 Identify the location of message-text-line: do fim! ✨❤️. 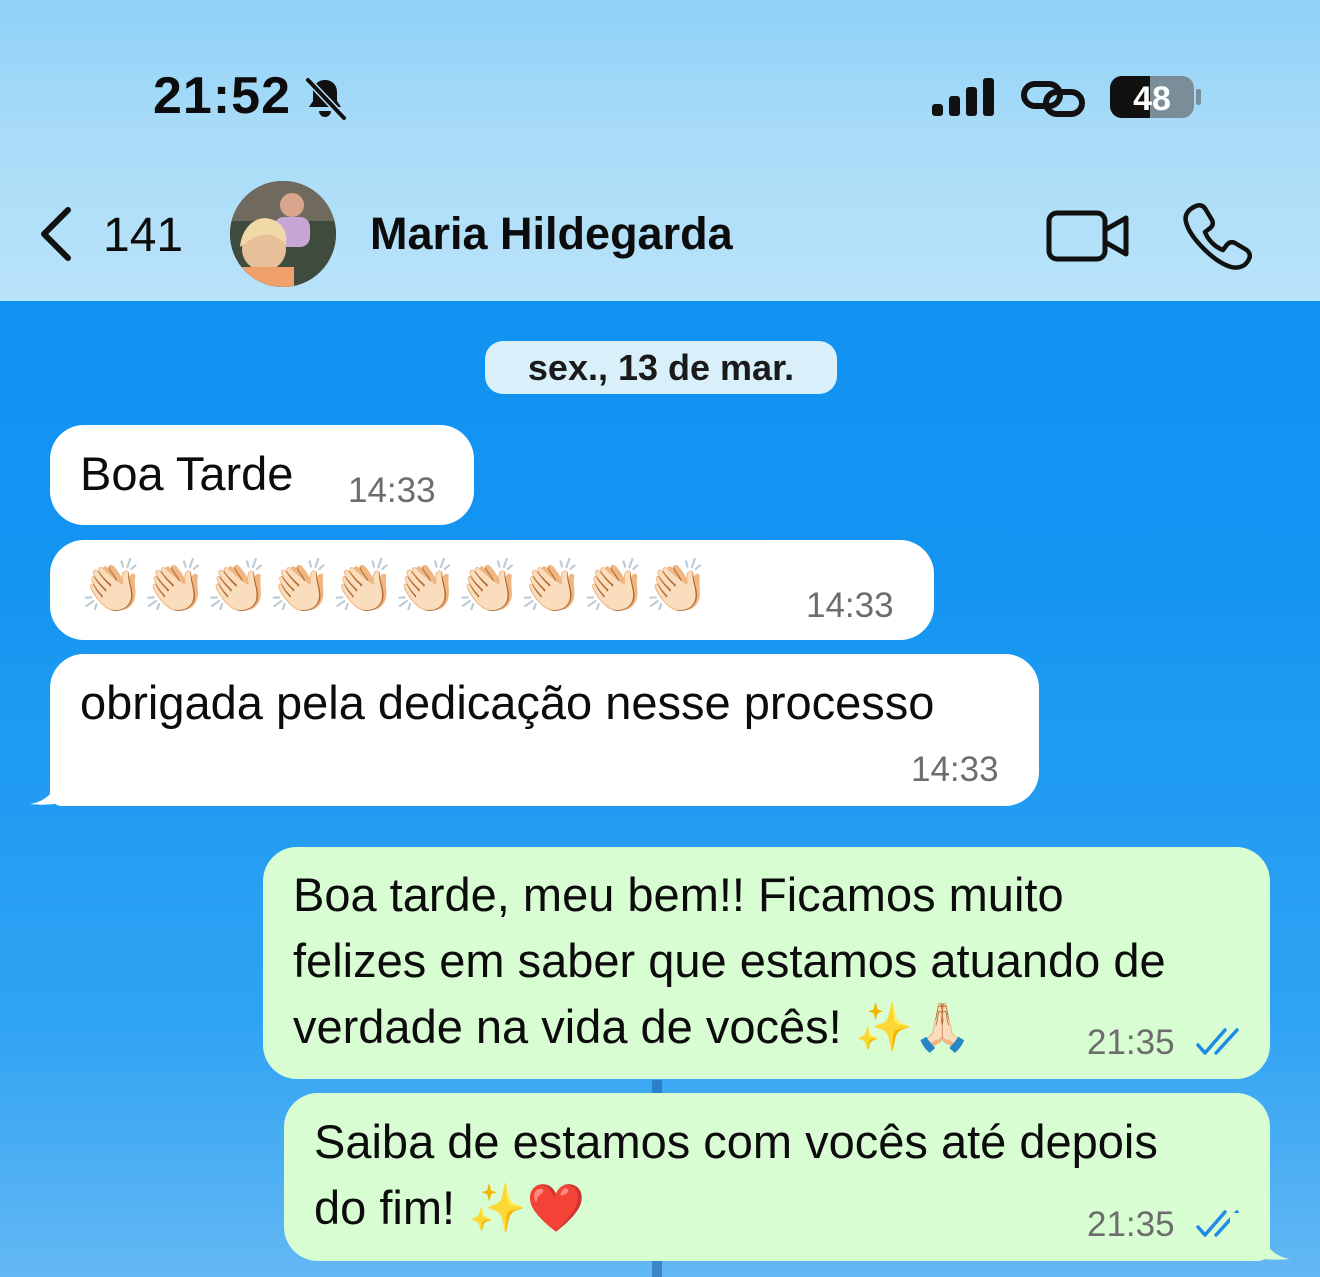
(450, 1207).